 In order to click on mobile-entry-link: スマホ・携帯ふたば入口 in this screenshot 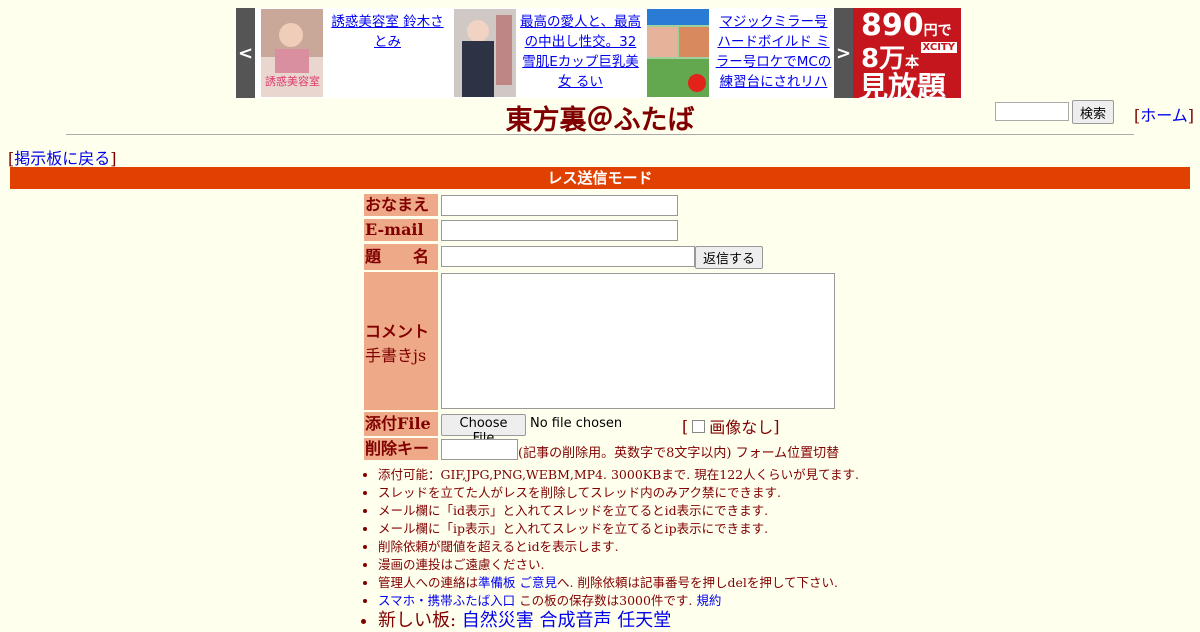, I will do `click(446, 600)`.